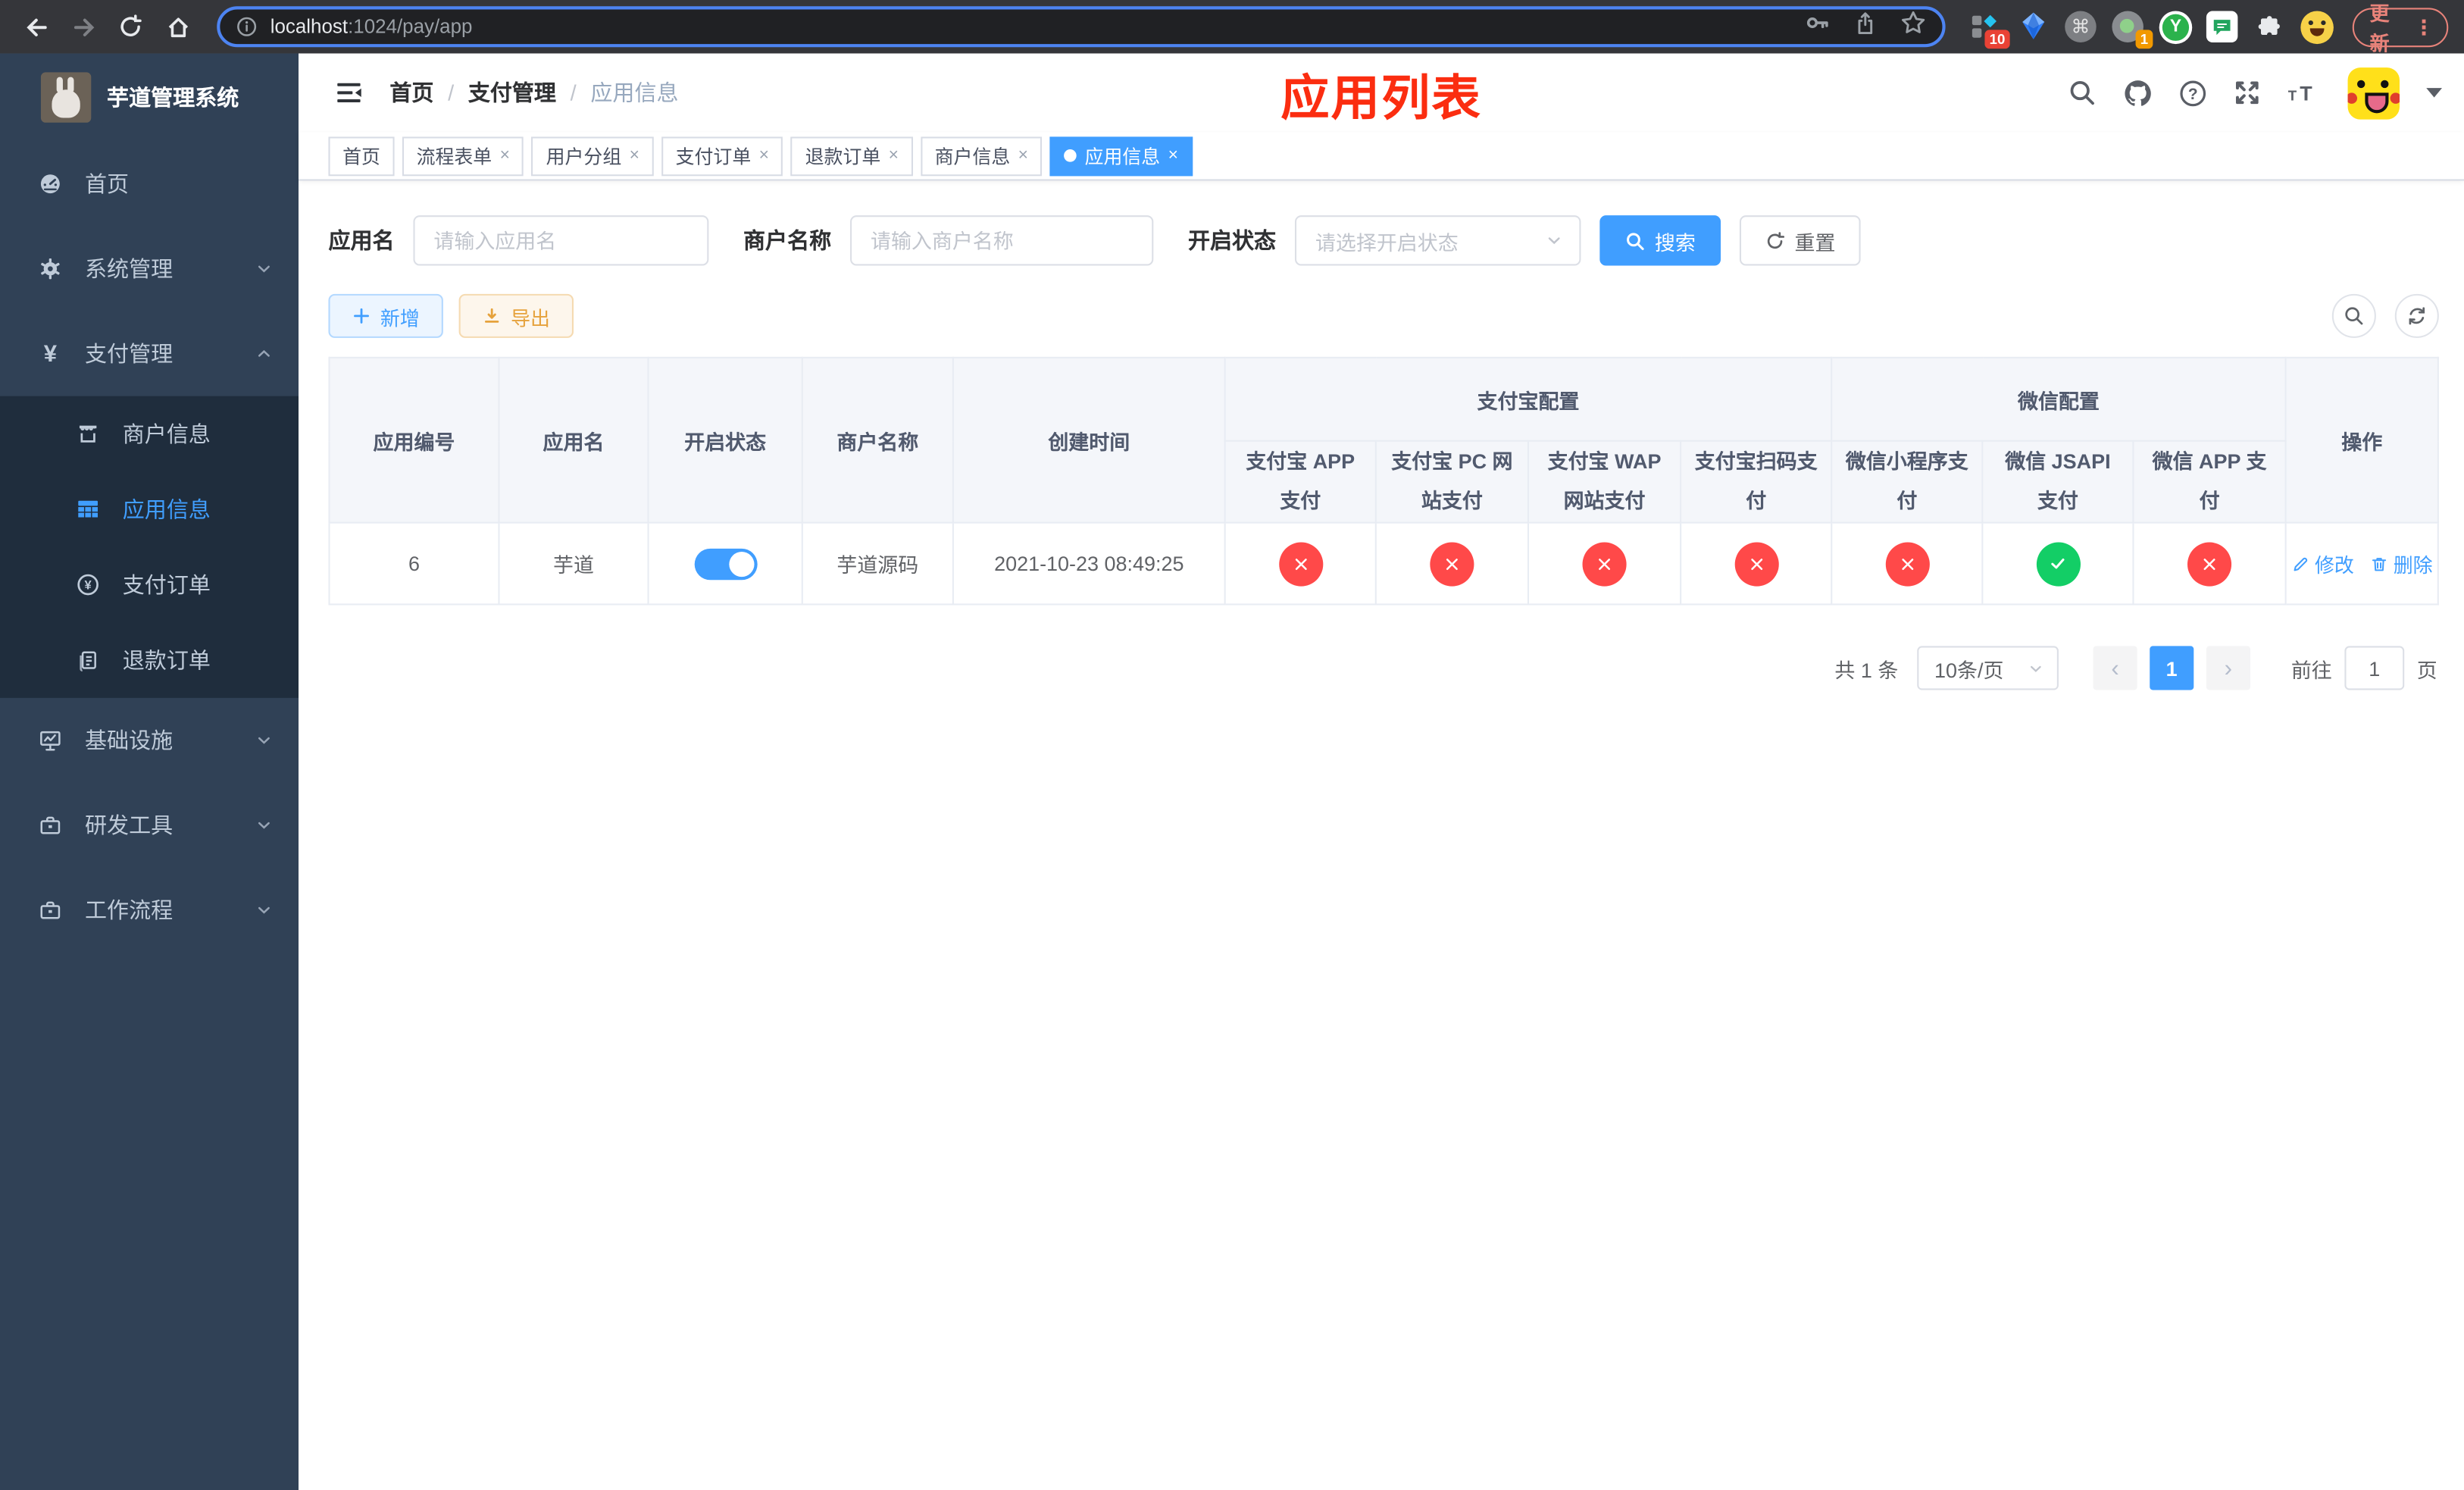 The image size is (2464, 1490). Describe the element at coordinates (1800, 240) in the screenshot. I see `reset-button: 重置` at that location.